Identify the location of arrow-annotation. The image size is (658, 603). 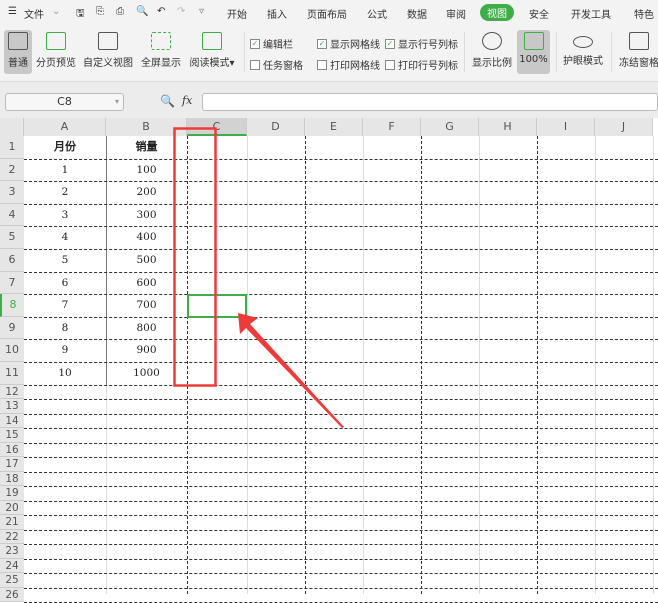
(291, 370).